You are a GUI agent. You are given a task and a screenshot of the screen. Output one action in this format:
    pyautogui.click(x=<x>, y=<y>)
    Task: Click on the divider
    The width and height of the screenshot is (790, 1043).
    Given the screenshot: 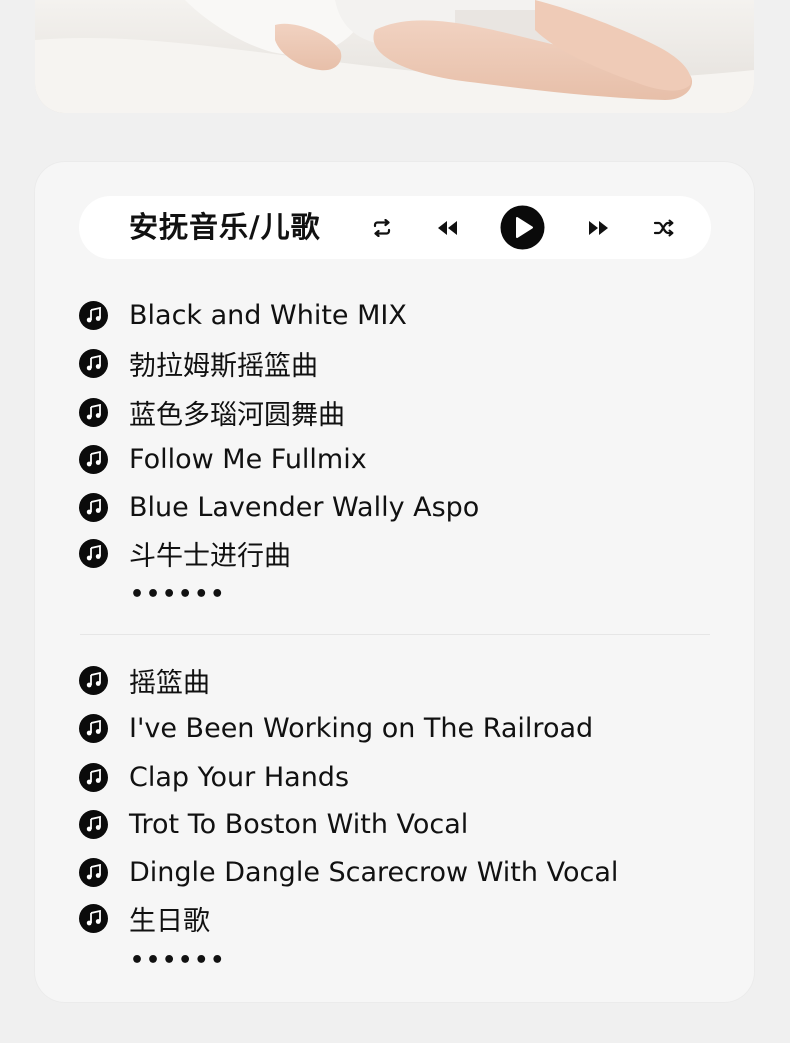 What is the action you would take?
    pyautogui.click(x=395, y=634)
    